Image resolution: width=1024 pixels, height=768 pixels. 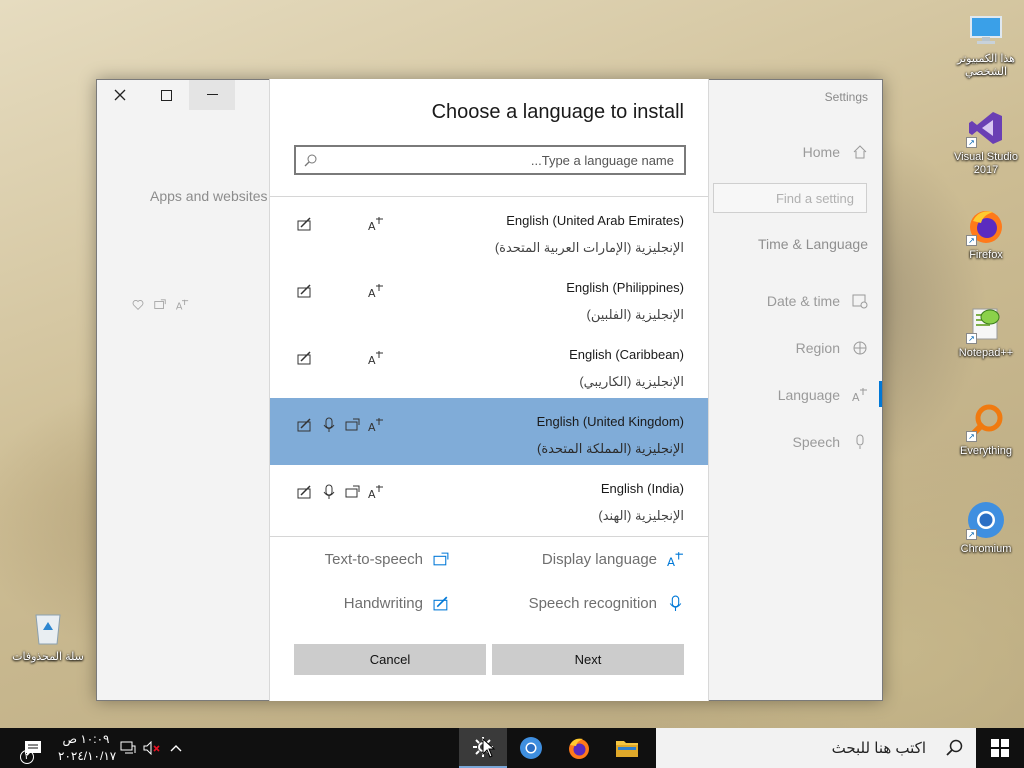 What do you see at coordinates (27, 757) in the screenshot?
I see `notification-count-badge: ٢` at bounding box center [27, 757].